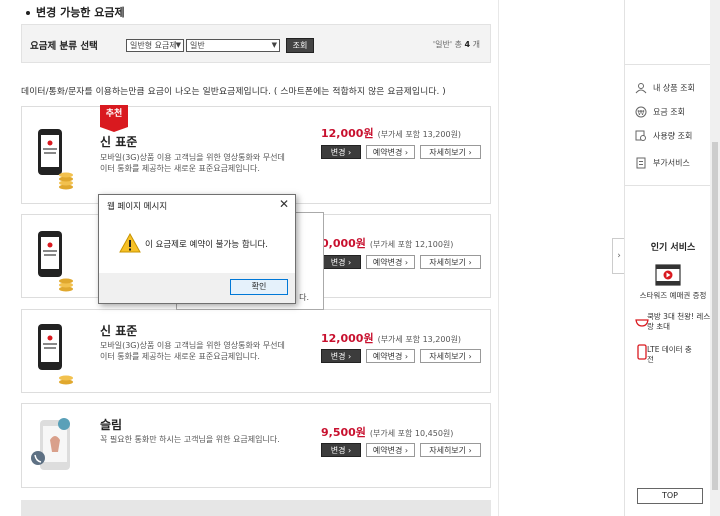 This screenshot has width=720, height=516. Describe the element at coordinates (256, 508) in the screenshot. I see `next-section-bar` at that location.